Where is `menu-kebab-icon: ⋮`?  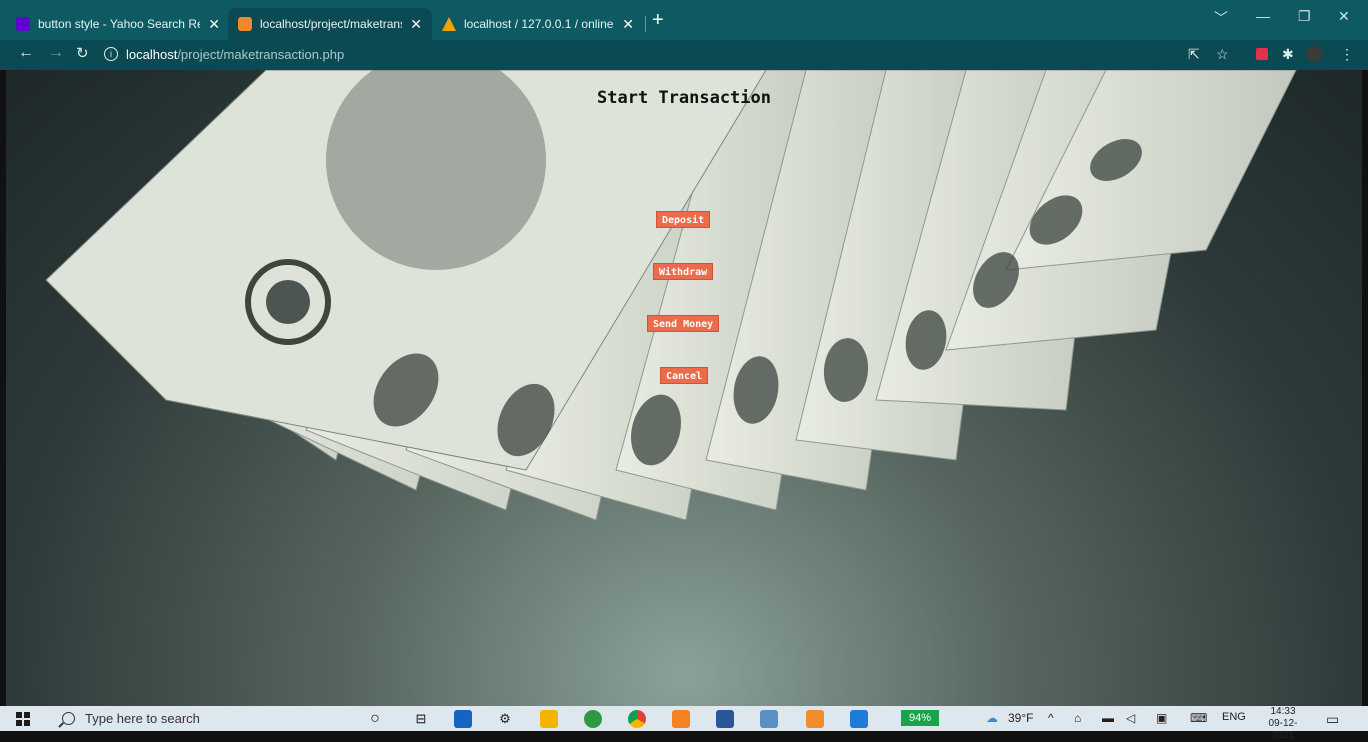 menu-kebab-icon: ⋮ is located at coordinates (1347, 54).